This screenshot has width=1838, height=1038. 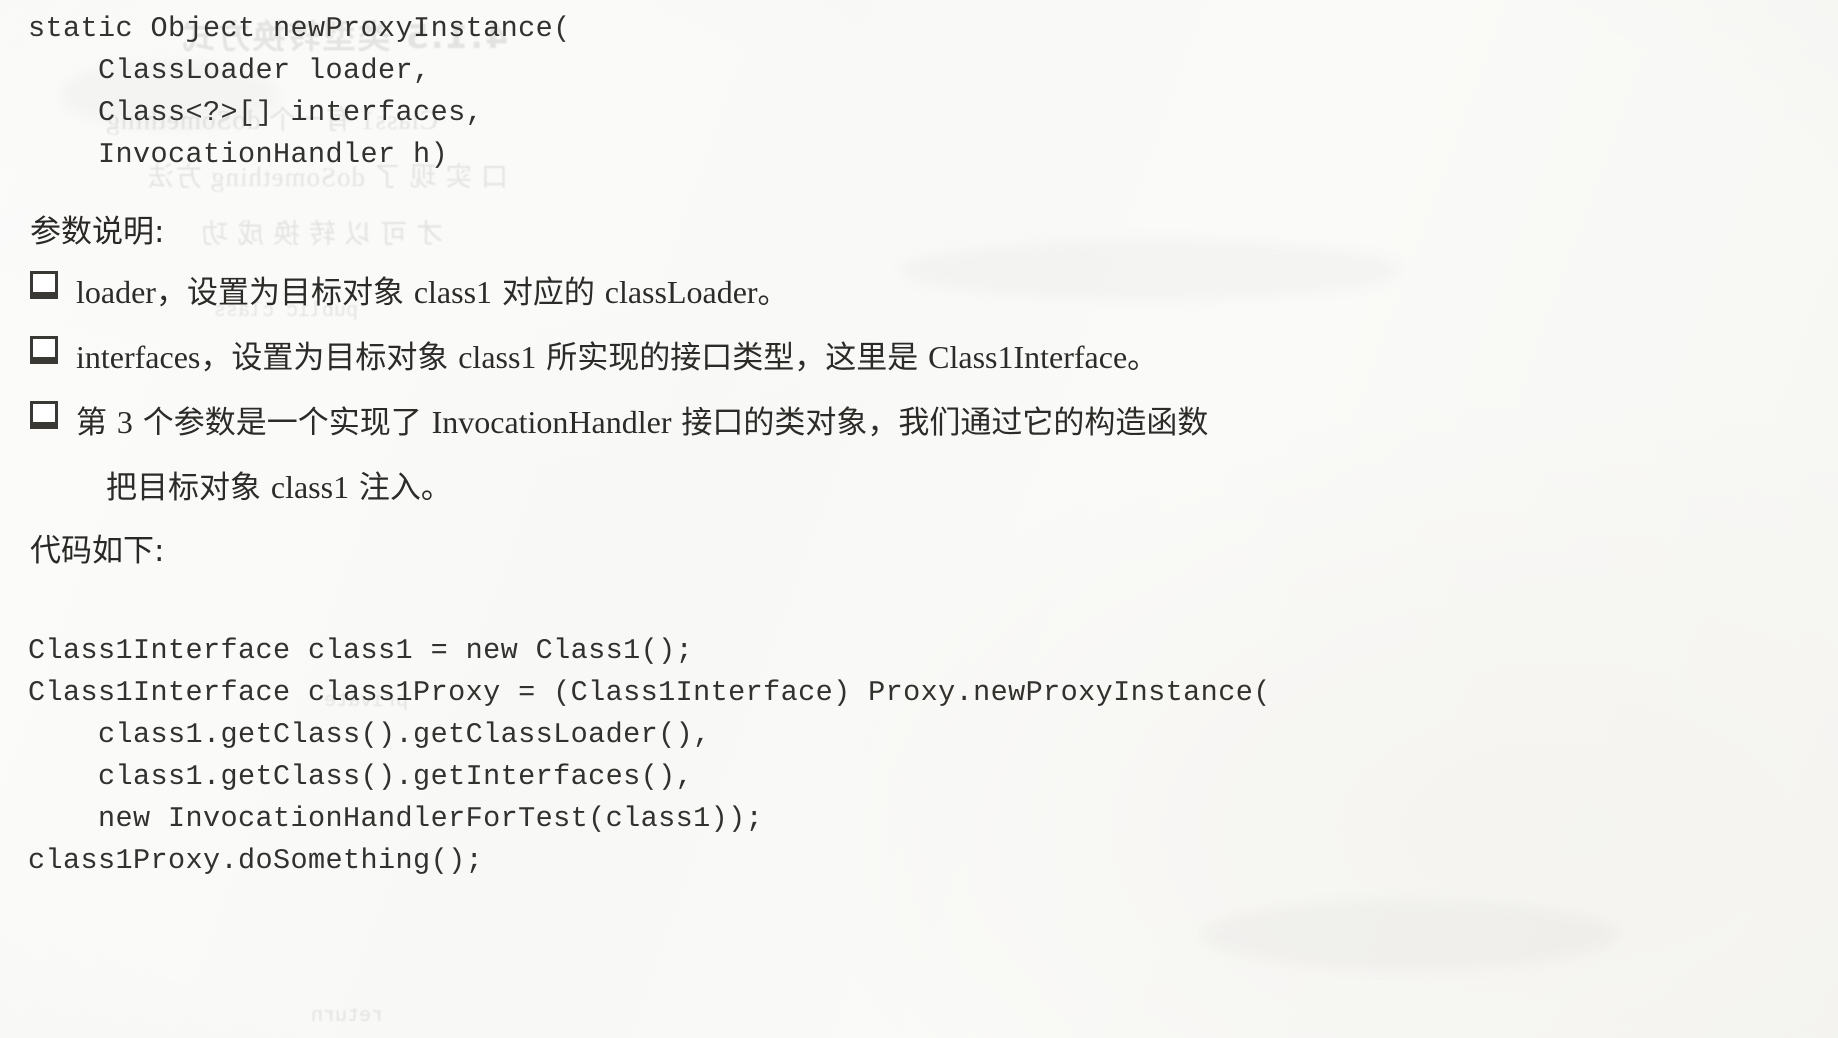 What do you see at coordinates (1028, 357) in the screenshot?
I see `param-desc: Class1Interface` at bounding box center [1028, 357].